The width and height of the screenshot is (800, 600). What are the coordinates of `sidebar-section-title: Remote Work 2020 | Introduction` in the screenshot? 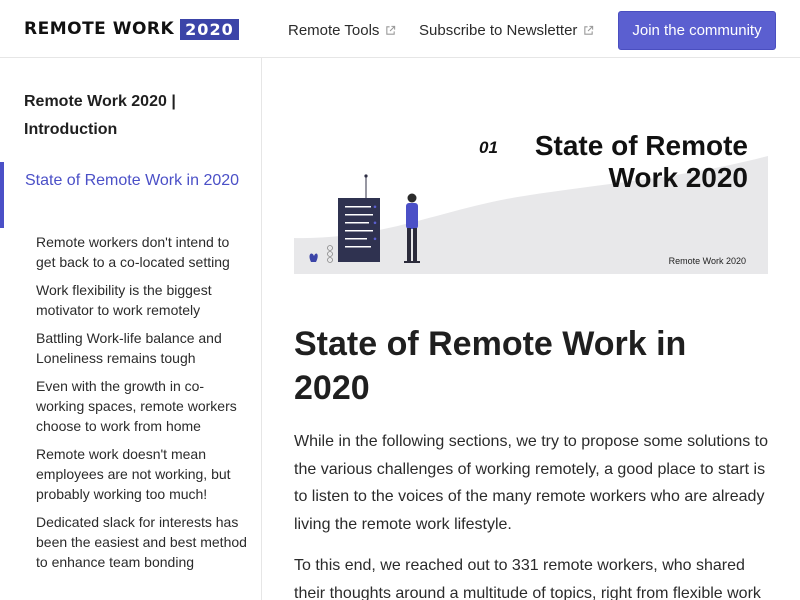 It's located at (134, 116).